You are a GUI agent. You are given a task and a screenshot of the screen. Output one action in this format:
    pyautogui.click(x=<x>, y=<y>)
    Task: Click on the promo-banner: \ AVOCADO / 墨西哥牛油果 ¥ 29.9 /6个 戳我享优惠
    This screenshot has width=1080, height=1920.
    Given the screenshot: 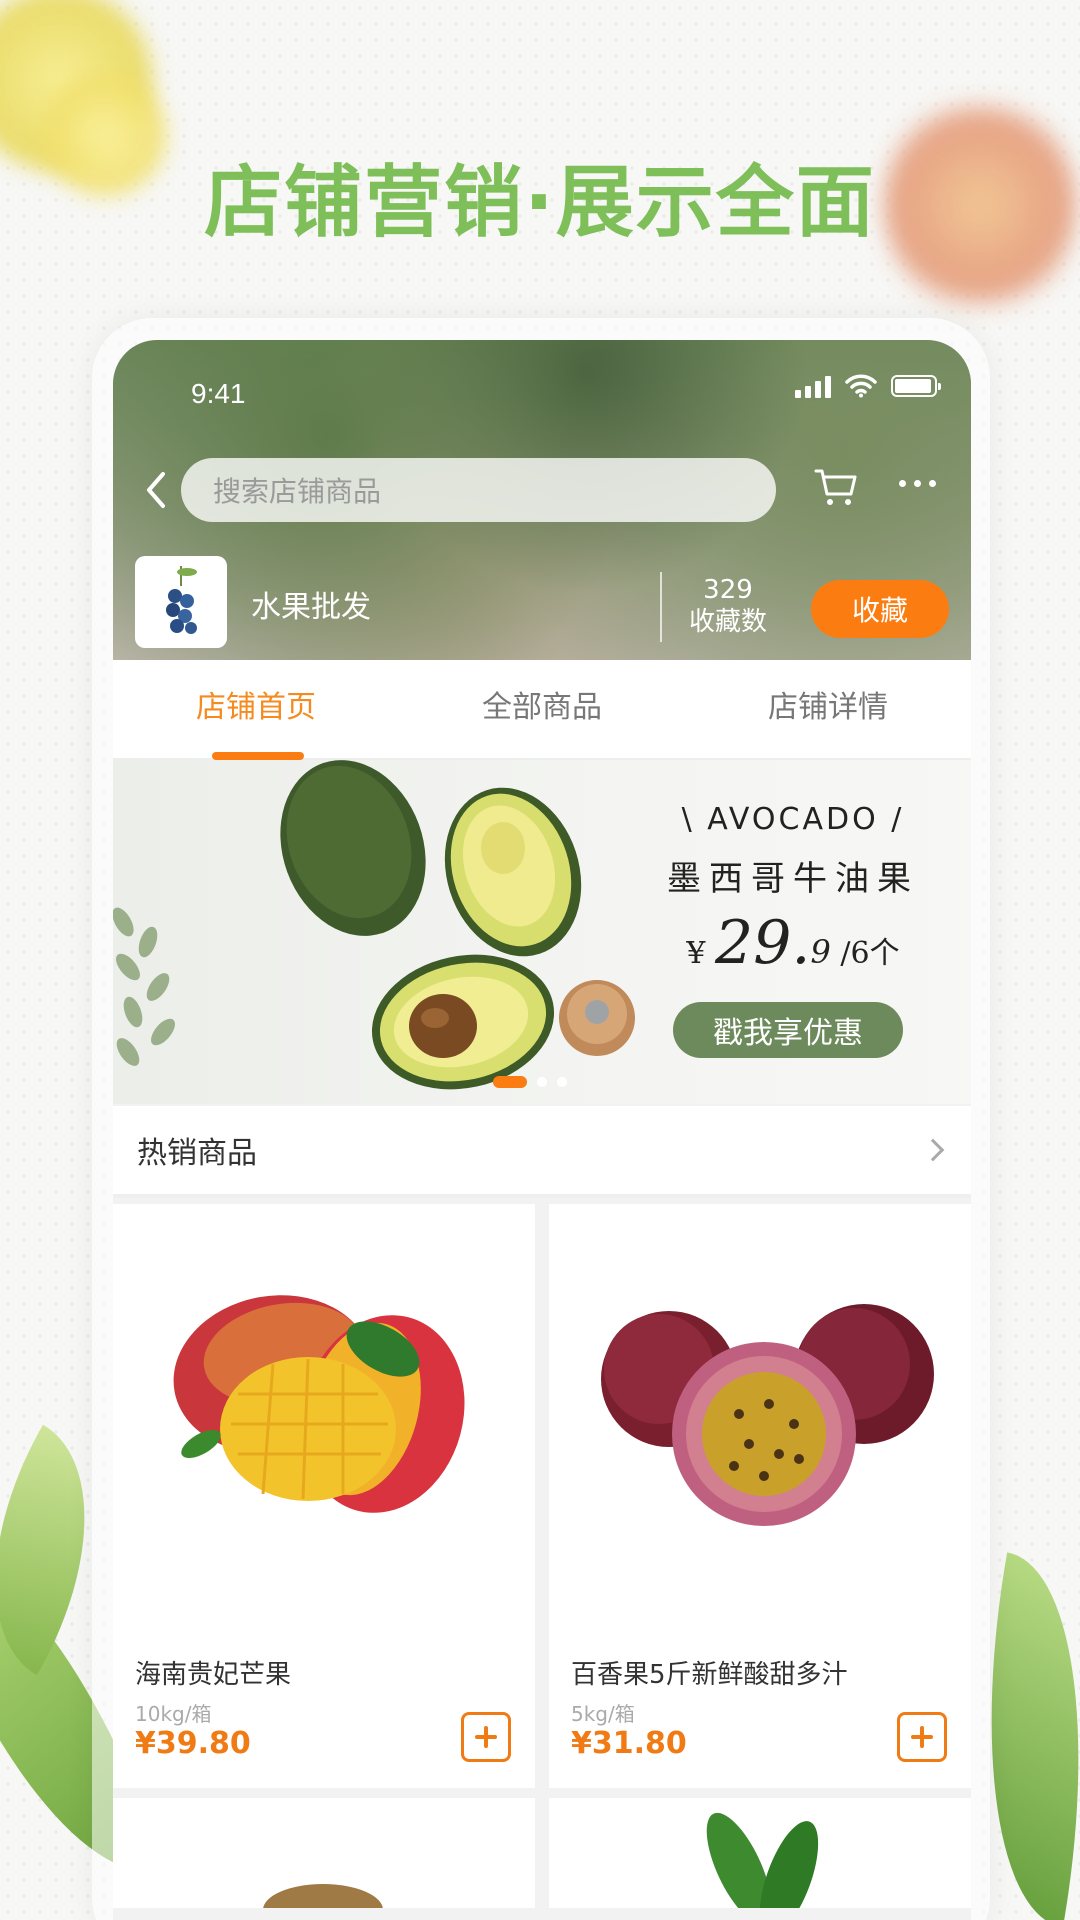 What is the action you would take?
    pyautogui.click(x=542, y=932)
    